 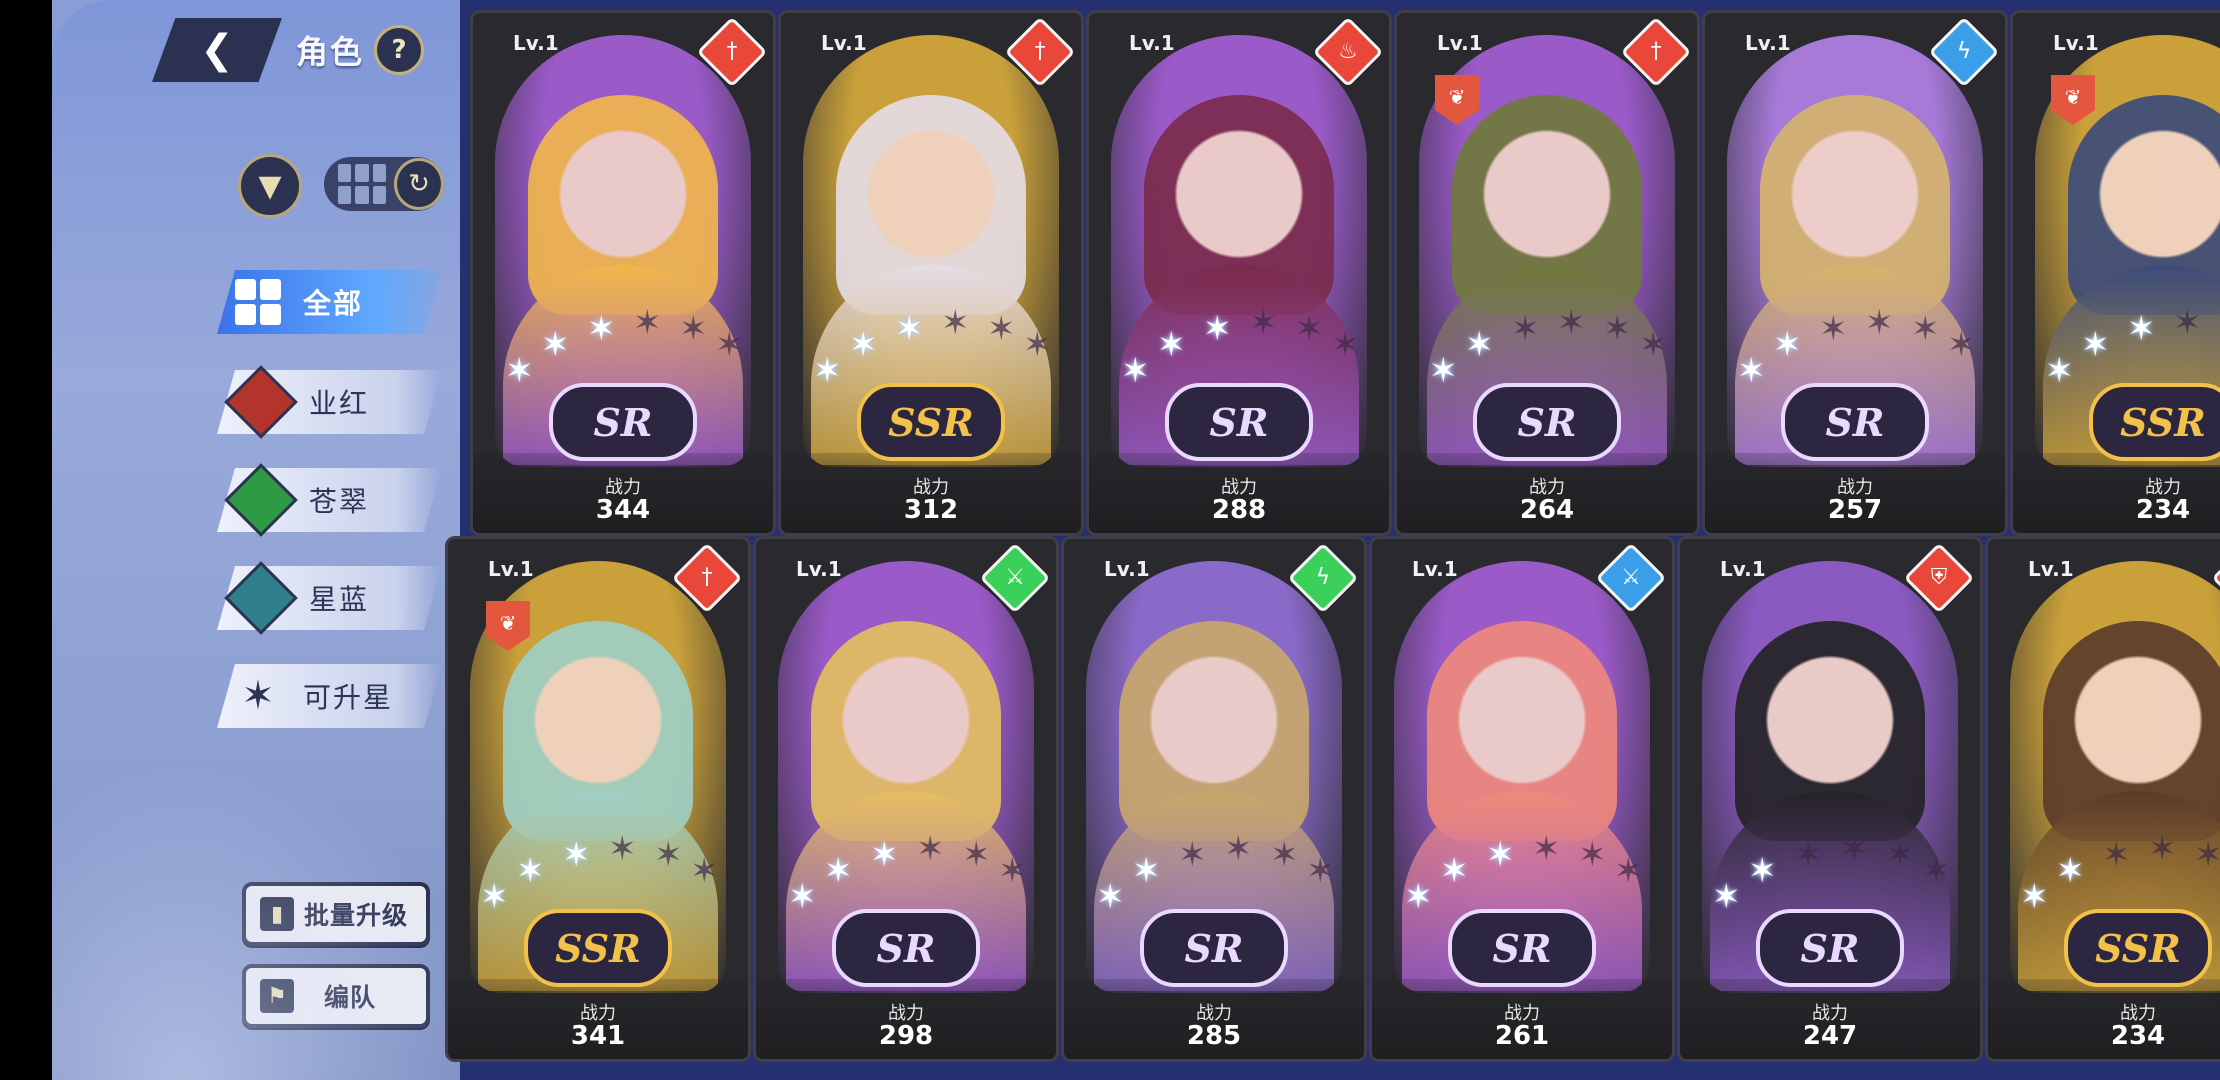 I want to click on character-card: Lv.1†❦✶✶✶✶✶✶SSR战力234, so click(x=2115, y=273).